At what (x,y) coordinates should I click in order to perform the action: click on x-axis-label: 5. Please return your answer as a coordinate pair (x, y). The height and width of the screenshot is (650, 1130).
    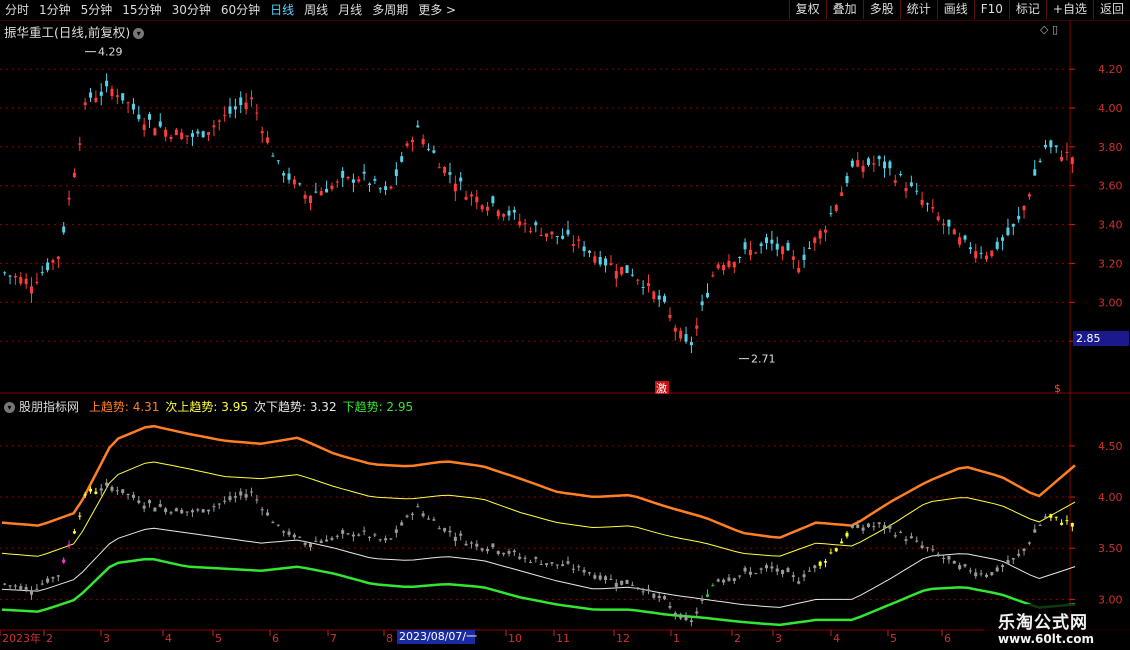
    Looking at the image, I should click on (218, 638).